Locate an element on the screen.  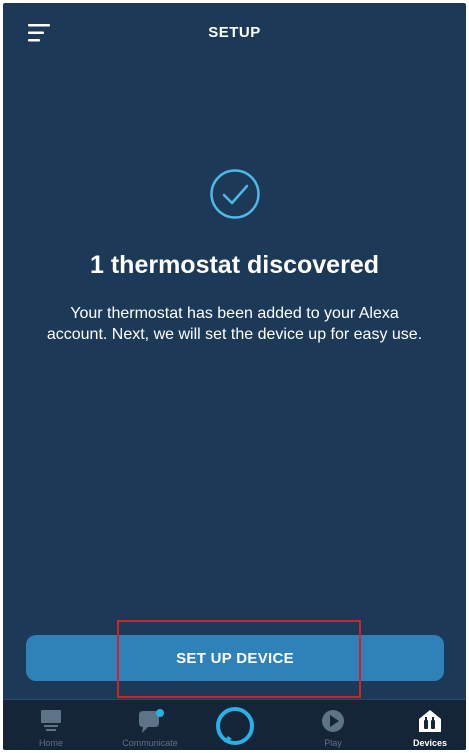
chat-bubble-icon is located at coordinates (151, 721).